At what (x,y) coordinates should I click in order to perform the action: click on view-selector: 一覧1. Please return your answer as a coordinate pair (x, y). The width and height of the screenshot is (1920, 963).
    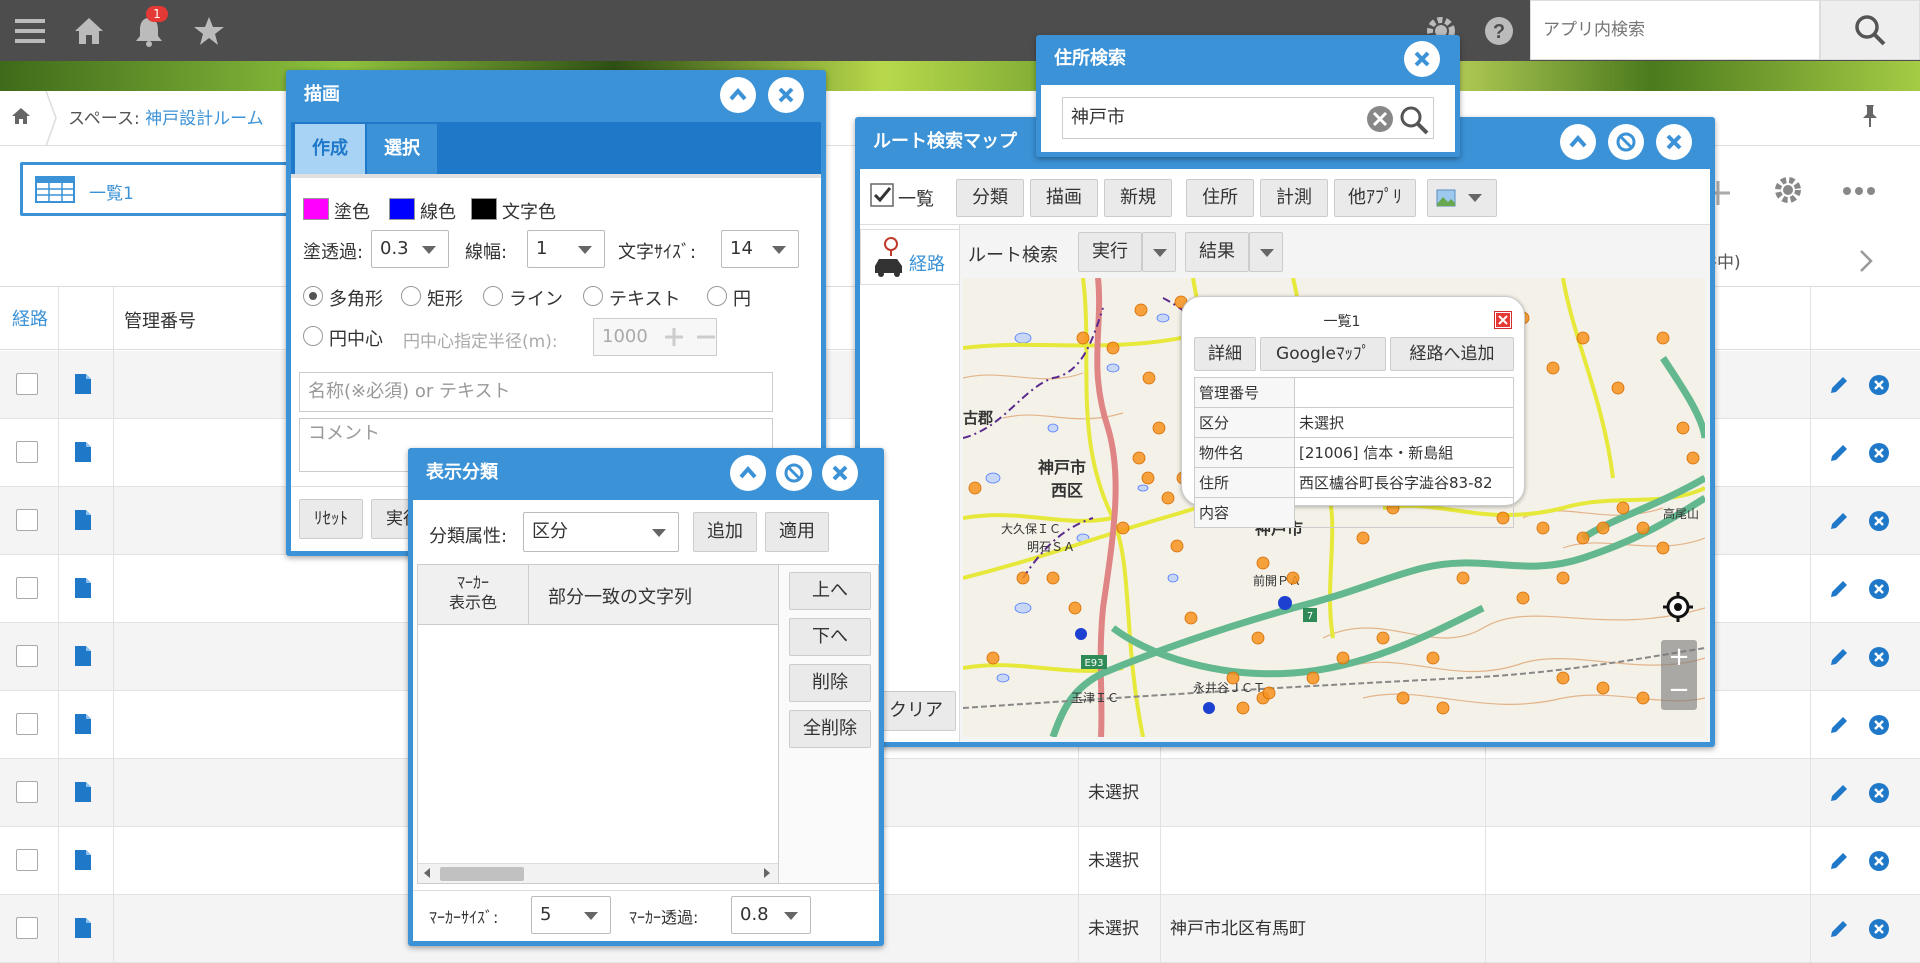
    Looking at the image, I should click on (160, 189).